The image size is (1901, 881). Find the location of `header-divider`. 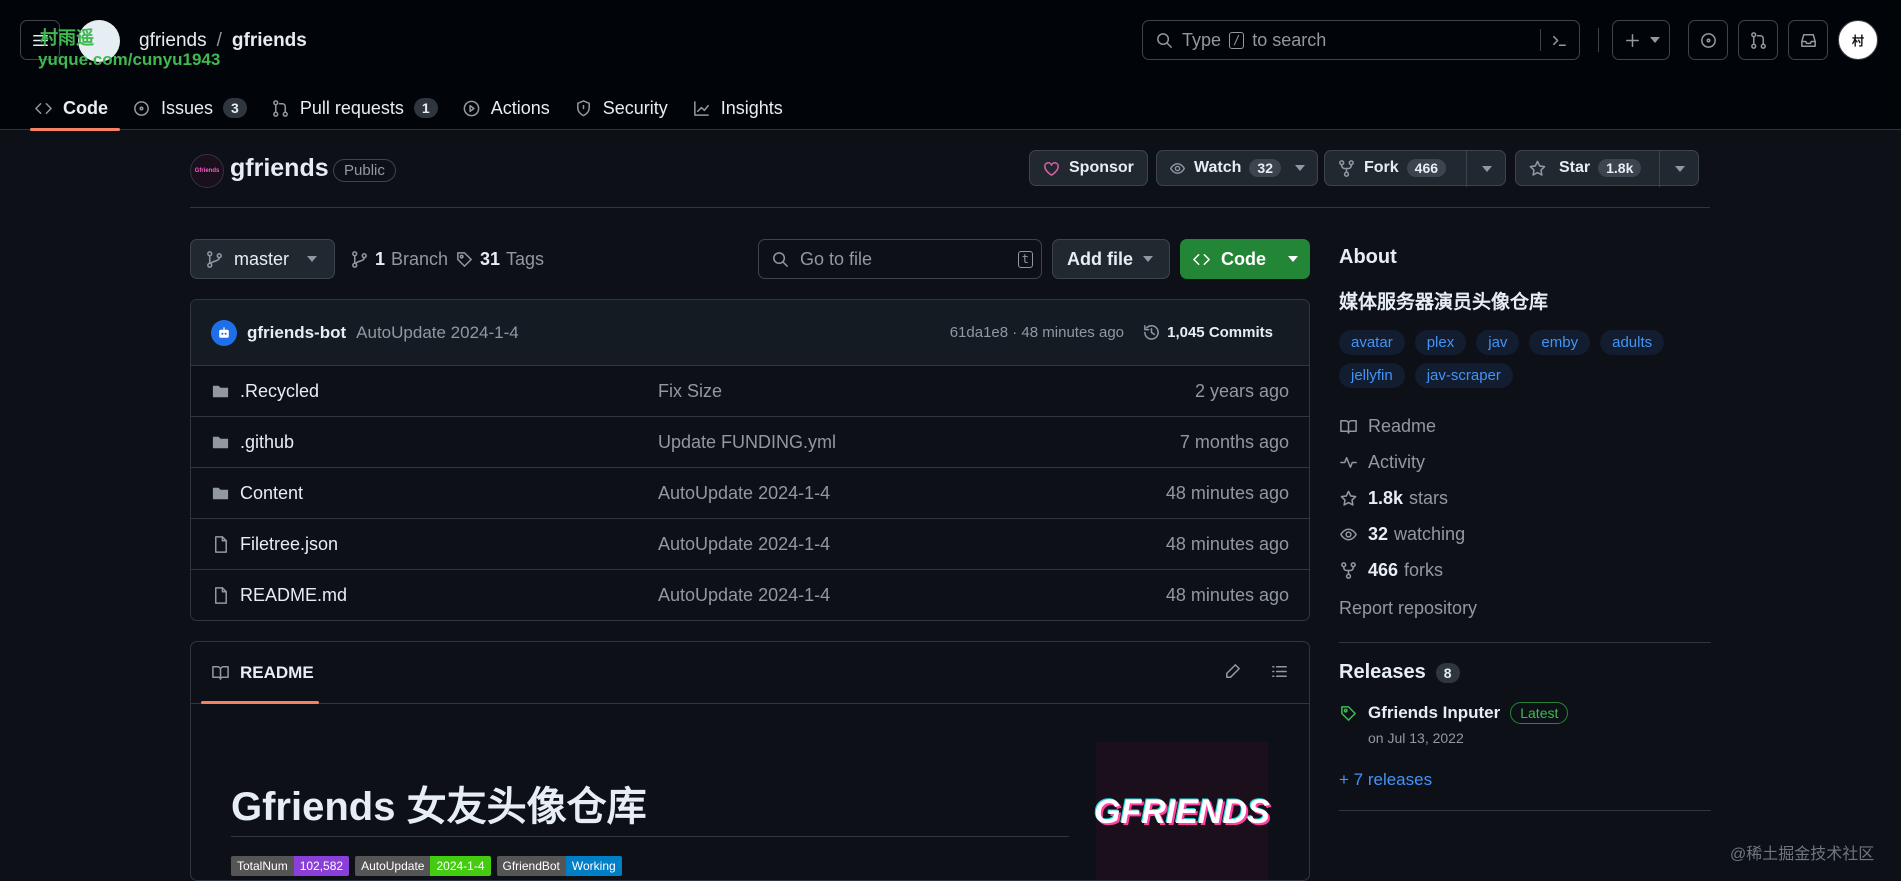

header-divider is located at coordinates (1598, 40).